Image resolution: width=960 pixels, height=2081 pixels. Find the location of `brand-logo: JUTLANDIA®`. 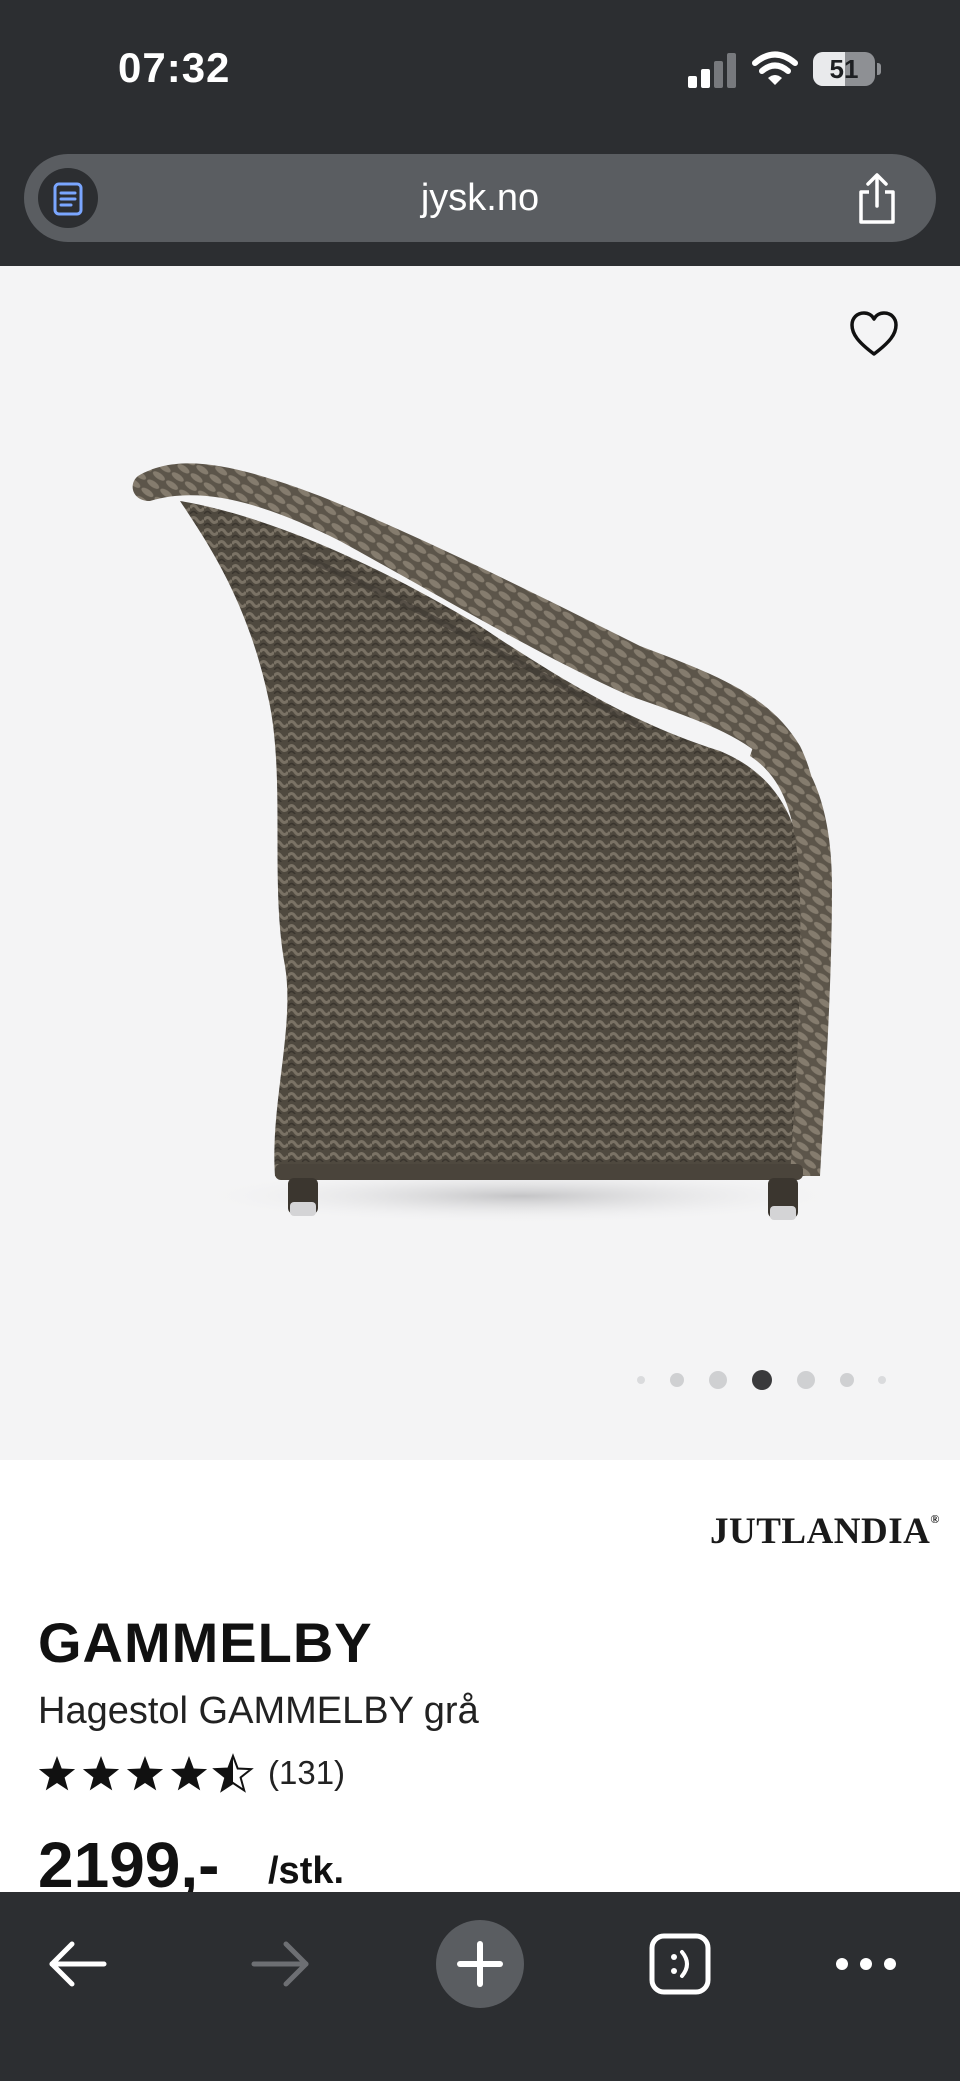

brand-logo: JUTLANDIA® is located at coordinates (825, 1531).